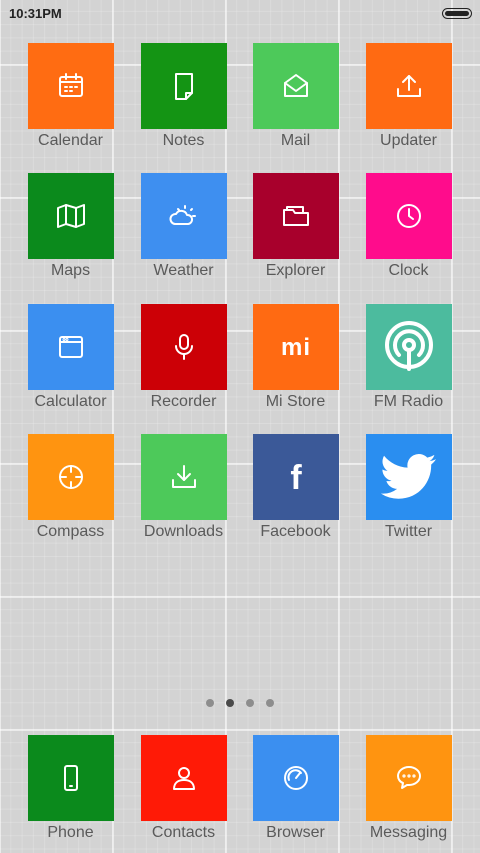 This screenshot has width=480, height=853. What do you see at coordinates (408, 531) in the screenshot?
I see `app-label: Twitter` at bounding box center [408, 531].